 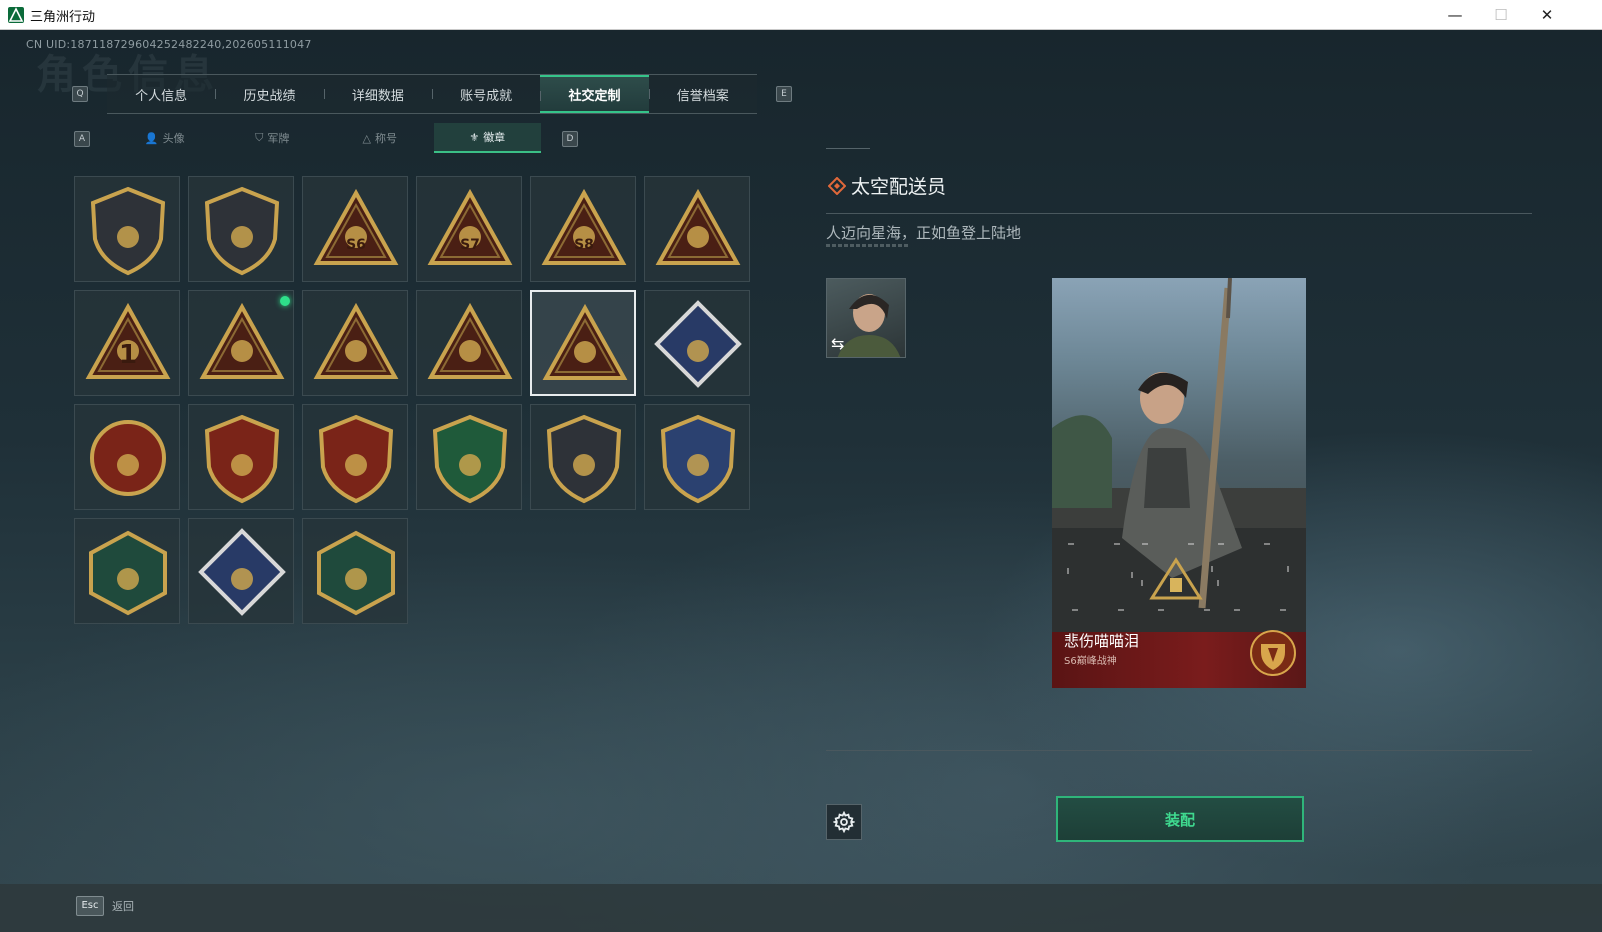 What do you see at coordinates (838, 343) in the screenshot?
I see `swap-icon: ⇆` at bounding box center [838, 343].